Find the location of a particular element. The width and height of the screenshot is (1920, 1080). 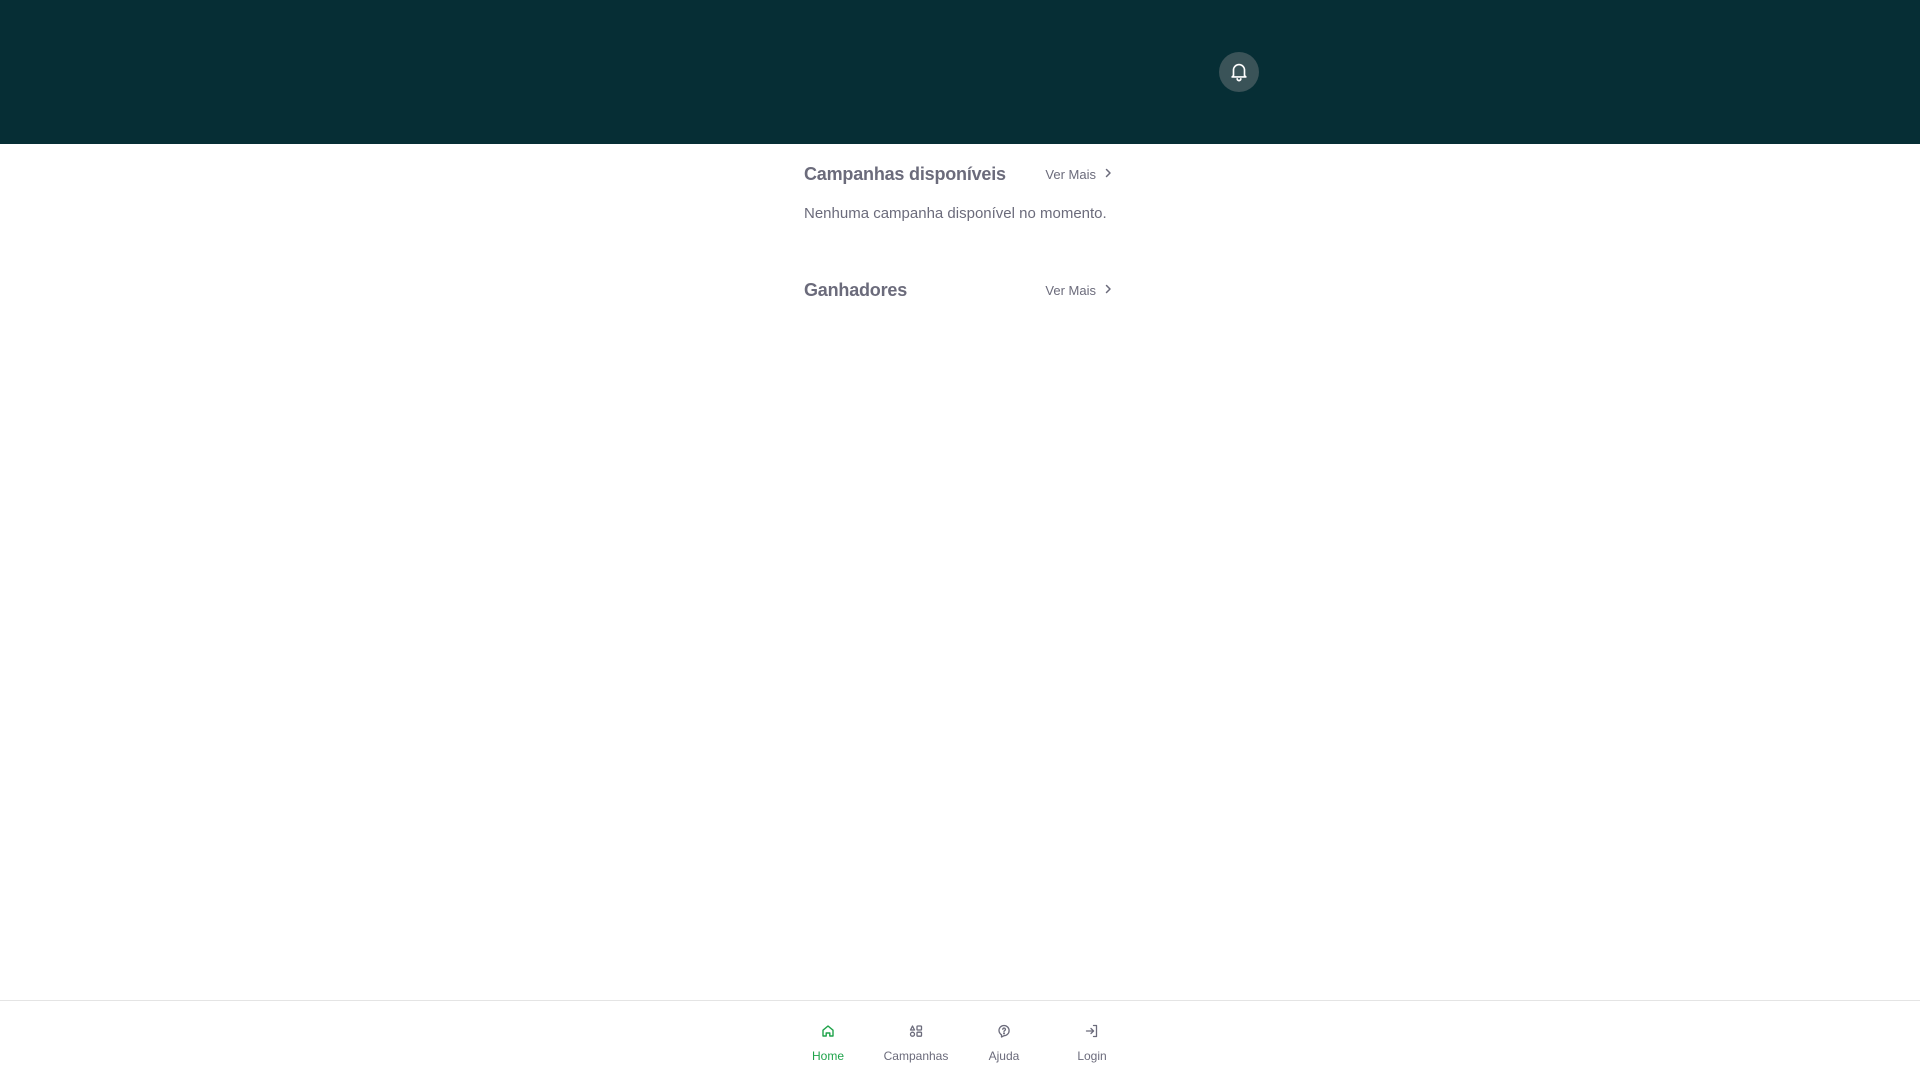

campaigns-section-header: Campanhas disponíveis Ver Mais is located at coordinates (960, 174).